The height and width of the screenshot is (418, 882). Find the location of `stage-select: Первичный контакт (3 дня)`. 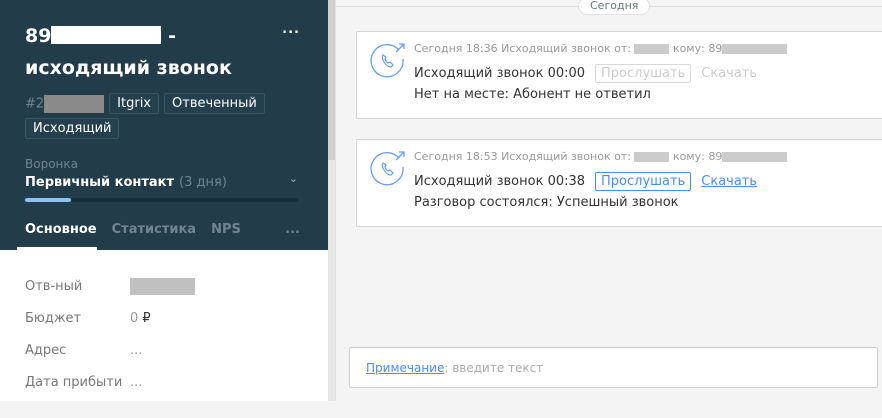

stage-select: Первичный контакт (3 дня) is located at coordinates (126, 182).